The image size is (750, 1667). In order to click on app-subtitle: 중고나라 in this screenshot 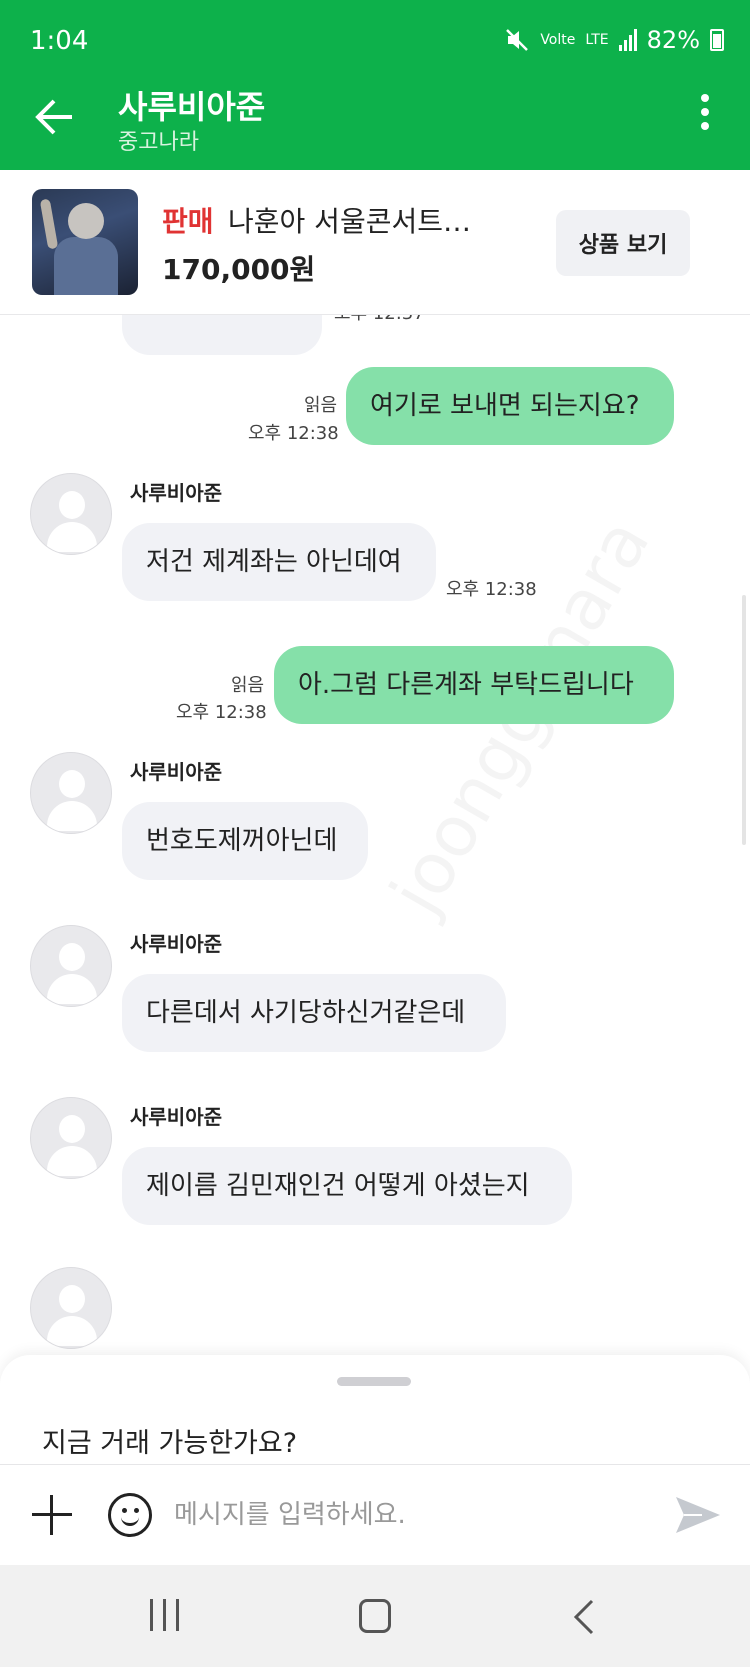, I will do `click(158, 142)`.